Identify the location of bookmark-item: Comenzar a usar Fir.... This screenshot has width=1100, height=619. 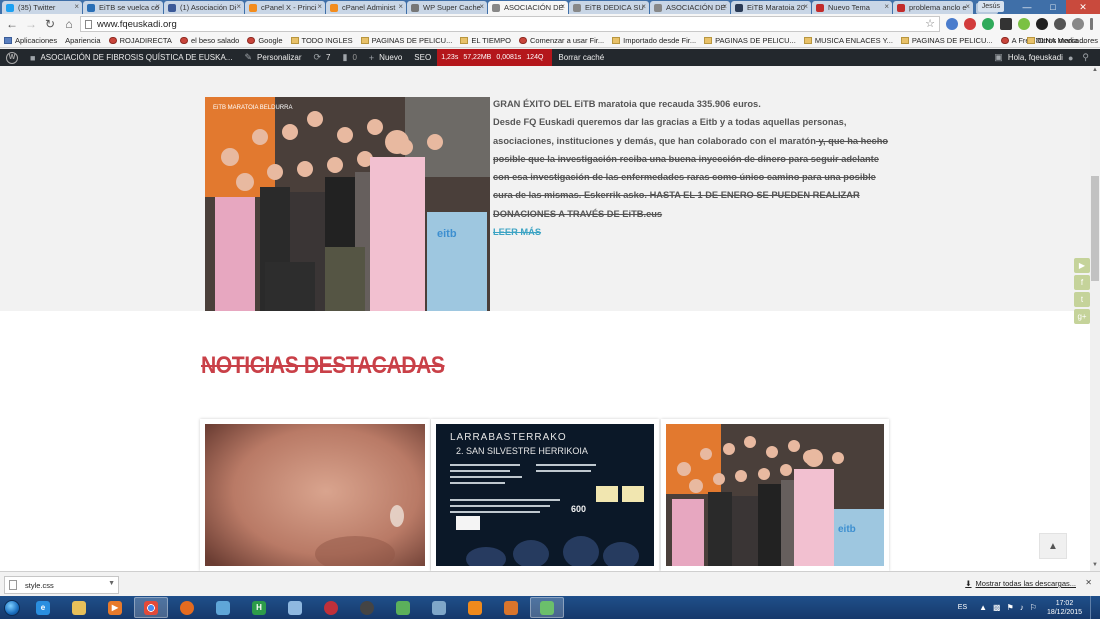
(561, 40).